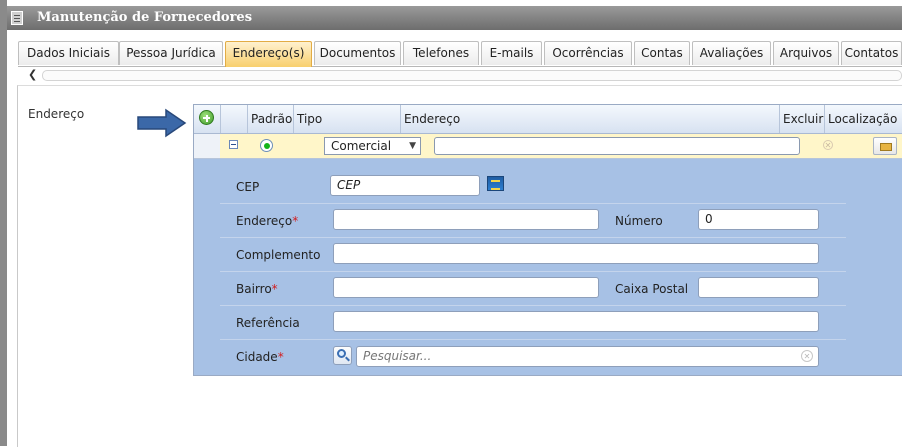 The width and height of the screenshot is (902, 447). I want to click on endereco-label: Endereço*, so click(267, 221).